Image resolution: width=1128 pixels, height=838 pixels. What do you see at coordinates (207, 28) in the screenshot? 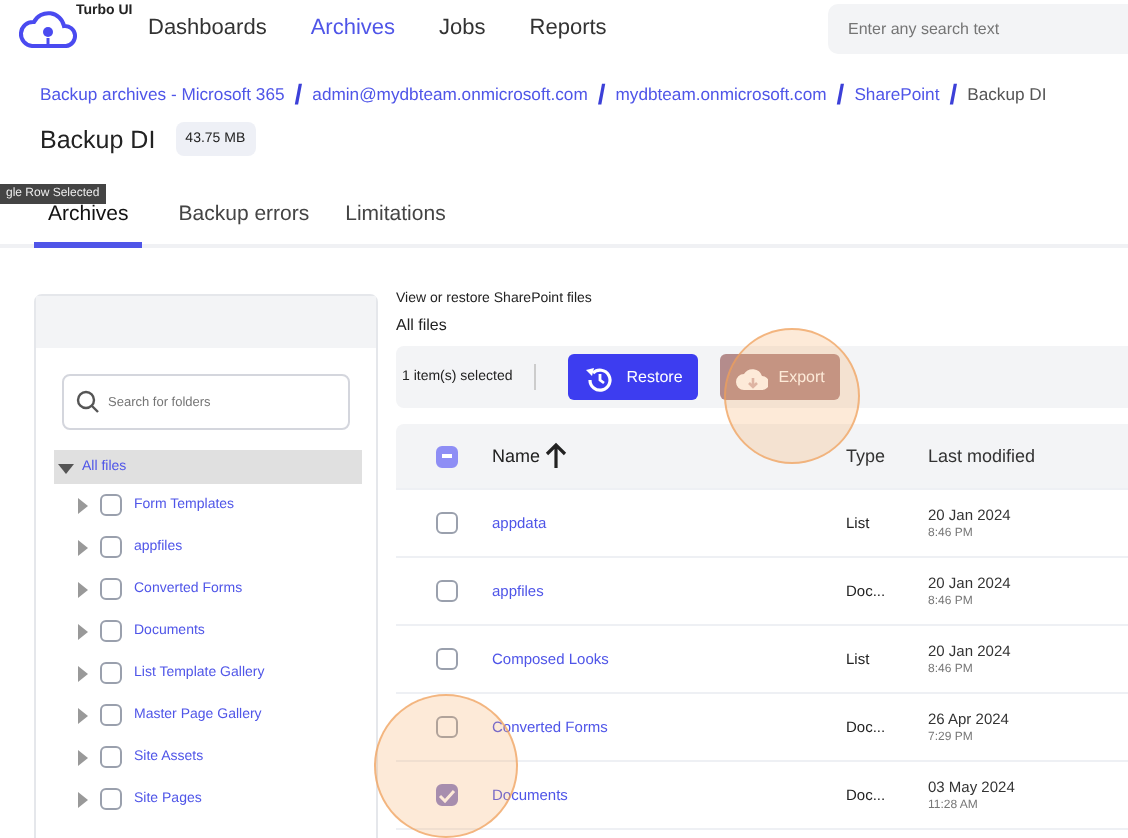
I see `nav-link: Dashboards` at bounding box center [207, 28].